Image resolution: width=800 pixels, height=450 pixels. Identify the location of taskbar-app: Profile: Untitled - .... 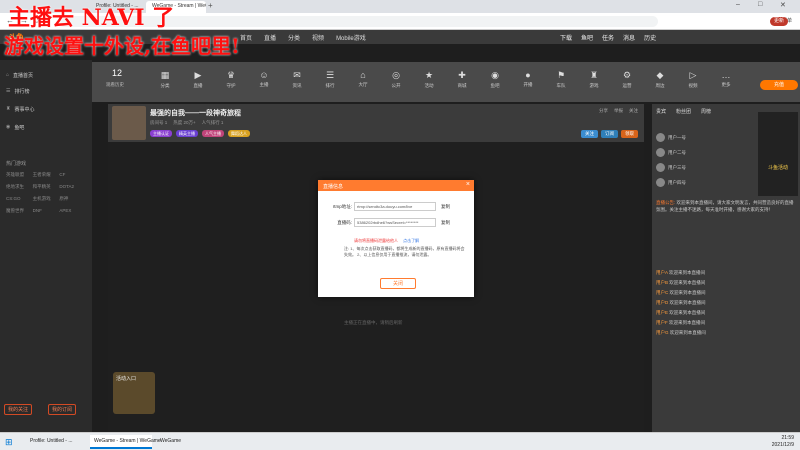
(56, 442).